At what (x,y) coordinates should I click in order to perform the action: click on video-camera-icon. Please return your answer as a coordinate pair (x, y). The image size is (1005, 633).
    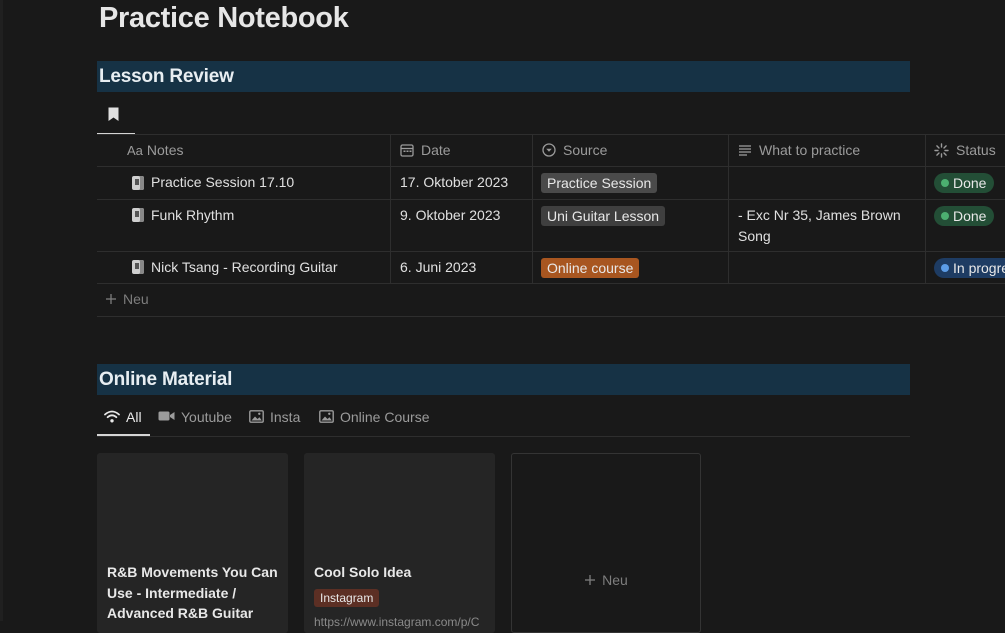
    Looking at the image, I should click on (166, 416).